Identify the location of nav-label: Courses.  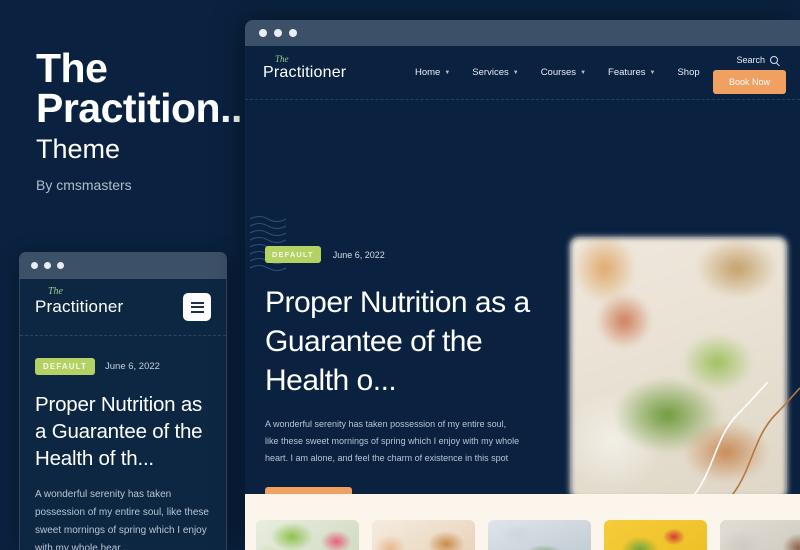
(558, 72).